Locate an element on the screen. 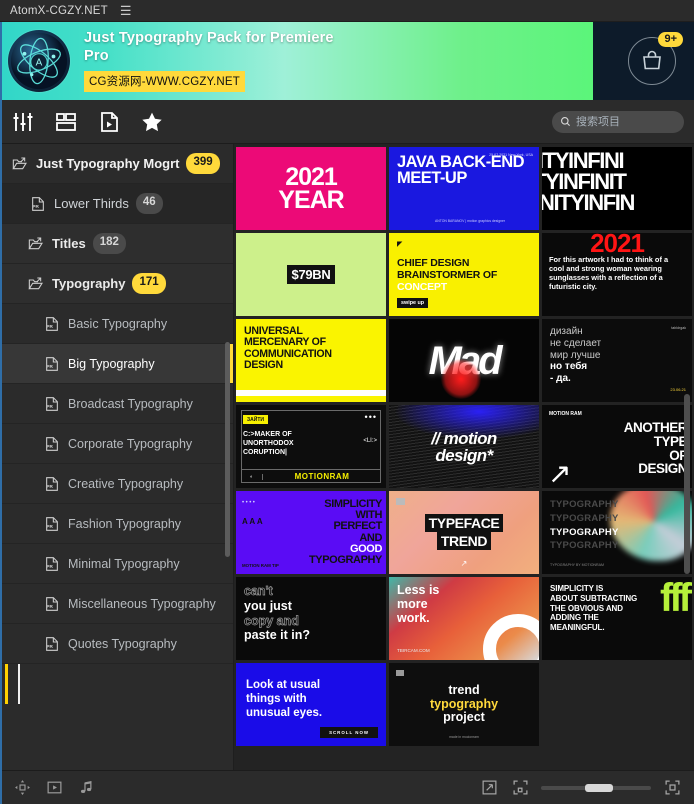 The width and height of the screenshot is (694, 804). thumb-button: SCROLL NOW is located at coordinates (349, 732).